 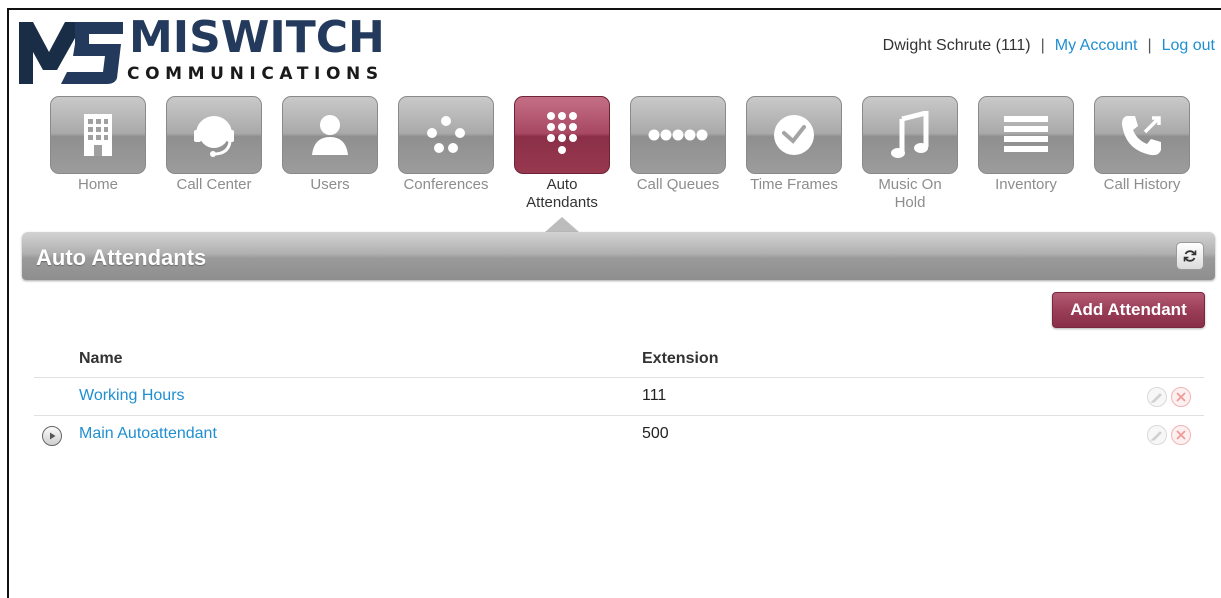 What do you see at coordinates (1188, 45) in the screenshot?
I see `logout-link: Log out` at bounding box center [1188, 45].